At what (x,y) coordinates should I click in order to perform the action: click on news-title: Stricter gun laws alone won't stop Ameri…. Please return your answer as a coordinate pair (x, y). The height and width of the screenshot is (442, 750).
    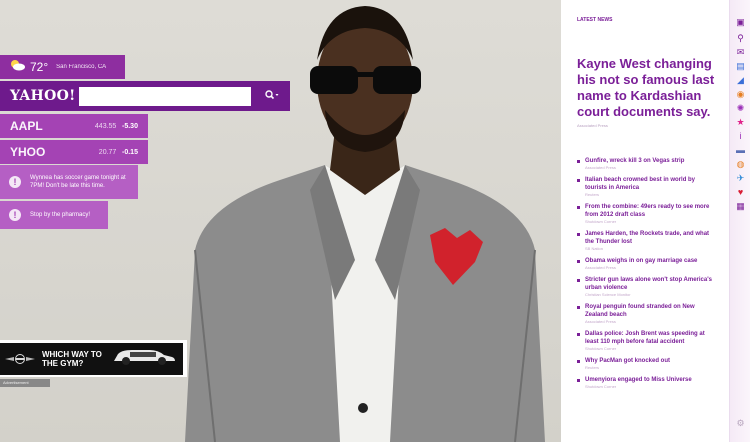
    Looking at the image, I should click on (650, 284).